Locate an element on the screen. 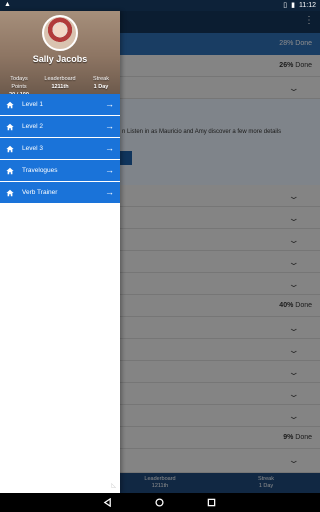 The width and height of the screenshot is (320, 512). menu-item-level-3: Level 3 → is located at coordinates (60, 149).